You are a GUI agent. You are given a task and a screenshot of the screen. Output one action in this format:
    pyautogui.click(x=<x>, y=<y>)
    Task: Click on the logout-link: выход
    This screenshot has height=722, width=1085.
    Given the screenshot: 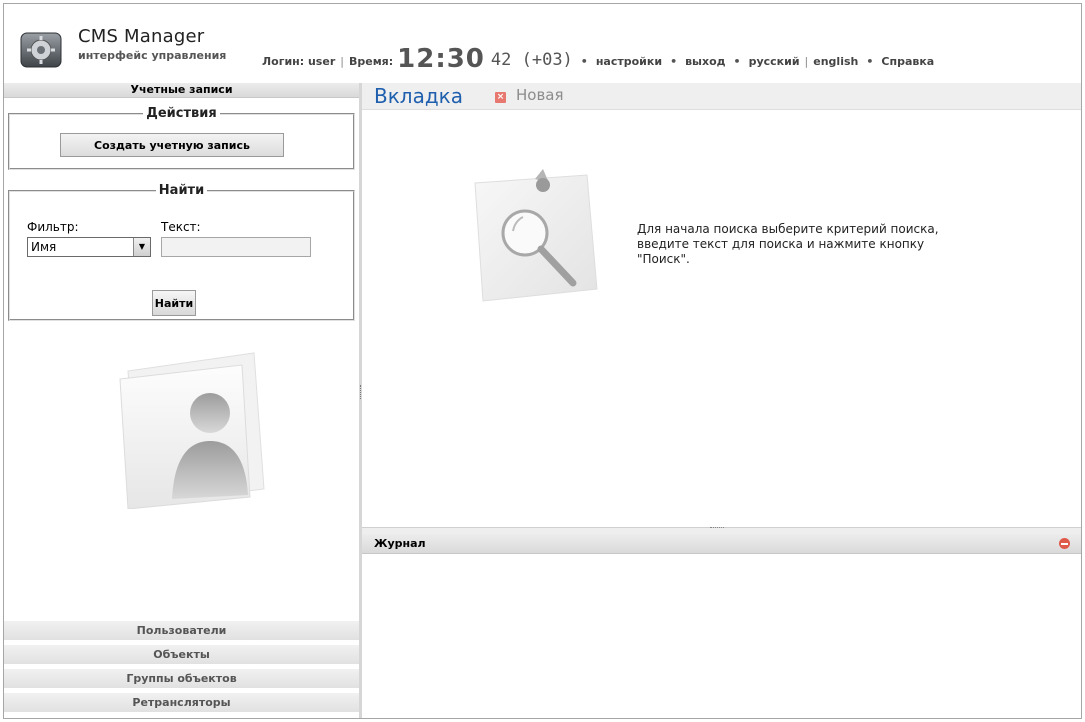 What is the action you would take?
    pyautogui.click(x=705, y=61)
    